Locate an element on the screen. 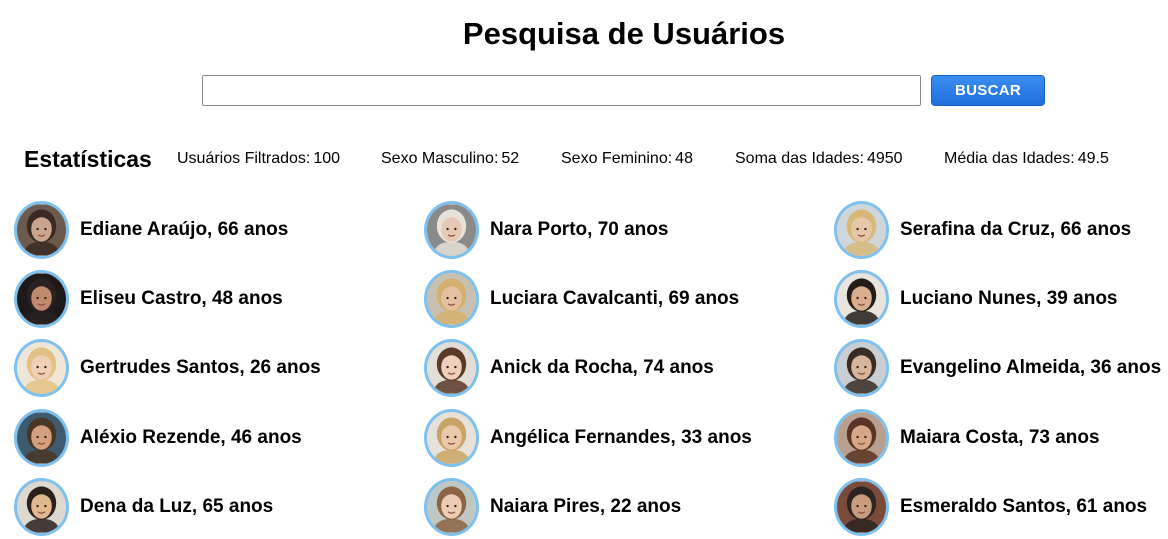 The height and width of the screenshot is (539, 1168). user-name-age: Nara Porto, 70 anos is located at coordinates (579, 229).